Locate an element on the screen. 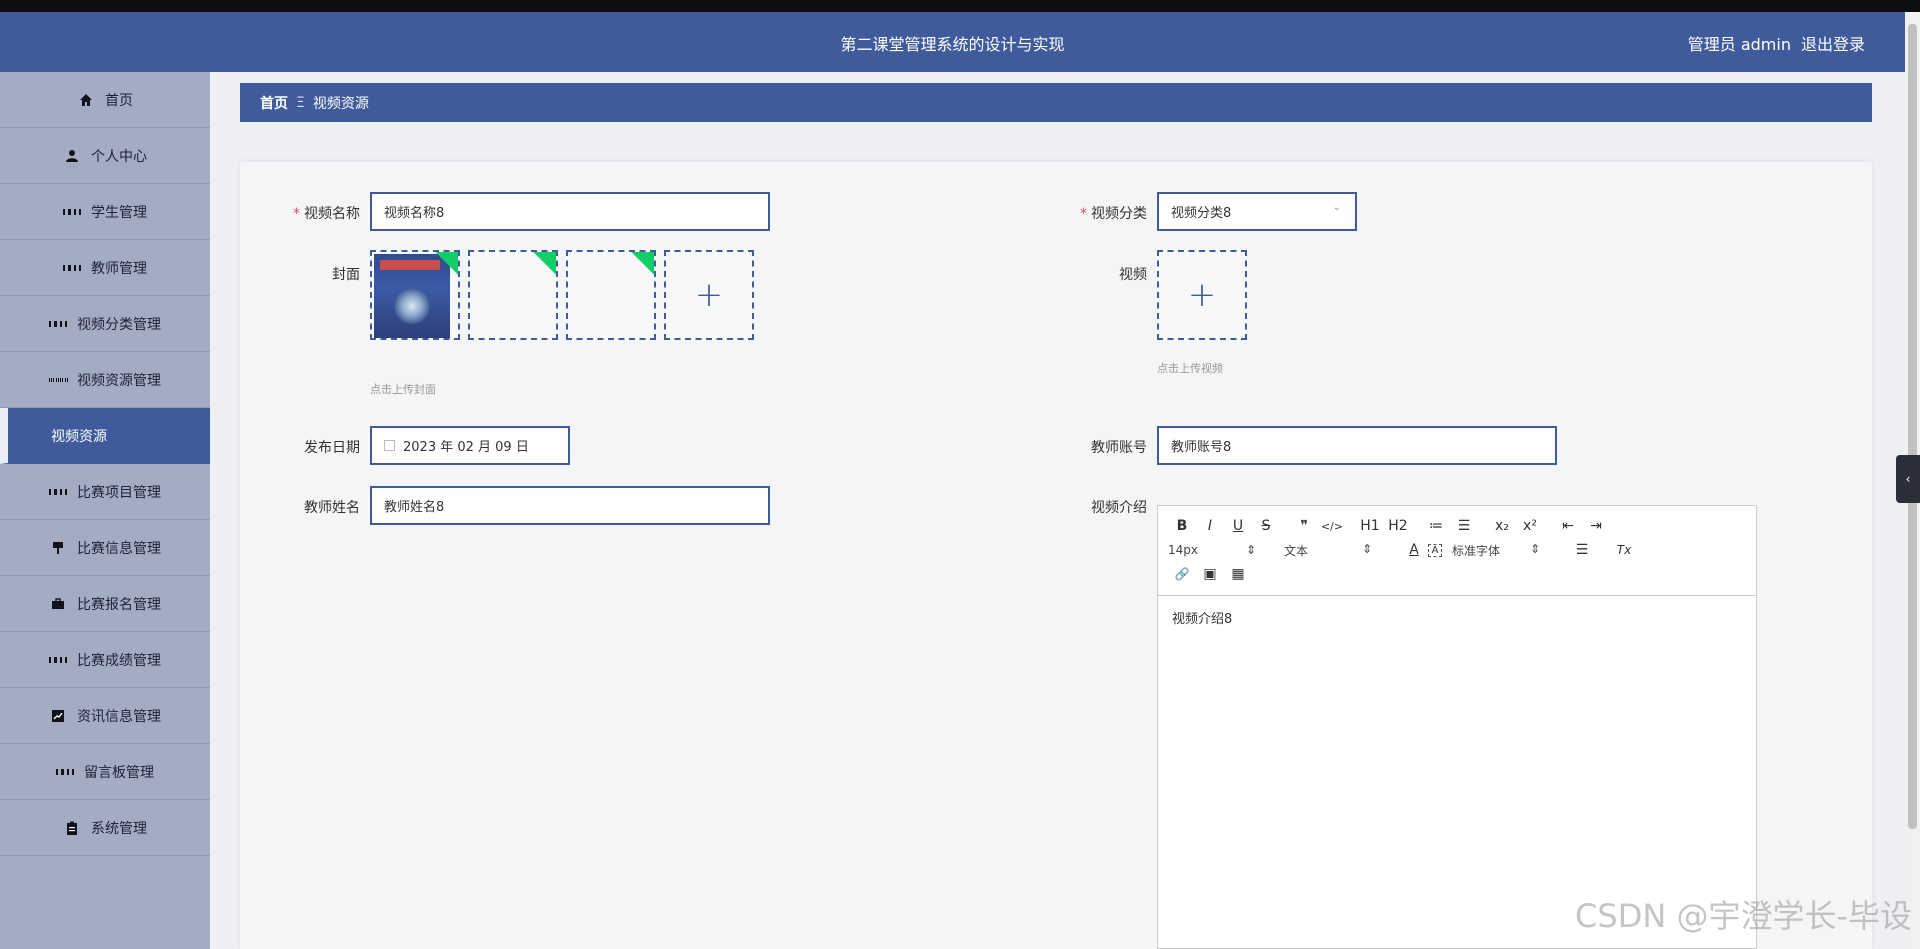  logout-link: 退出登录 is located at coordinates (1833, 43).